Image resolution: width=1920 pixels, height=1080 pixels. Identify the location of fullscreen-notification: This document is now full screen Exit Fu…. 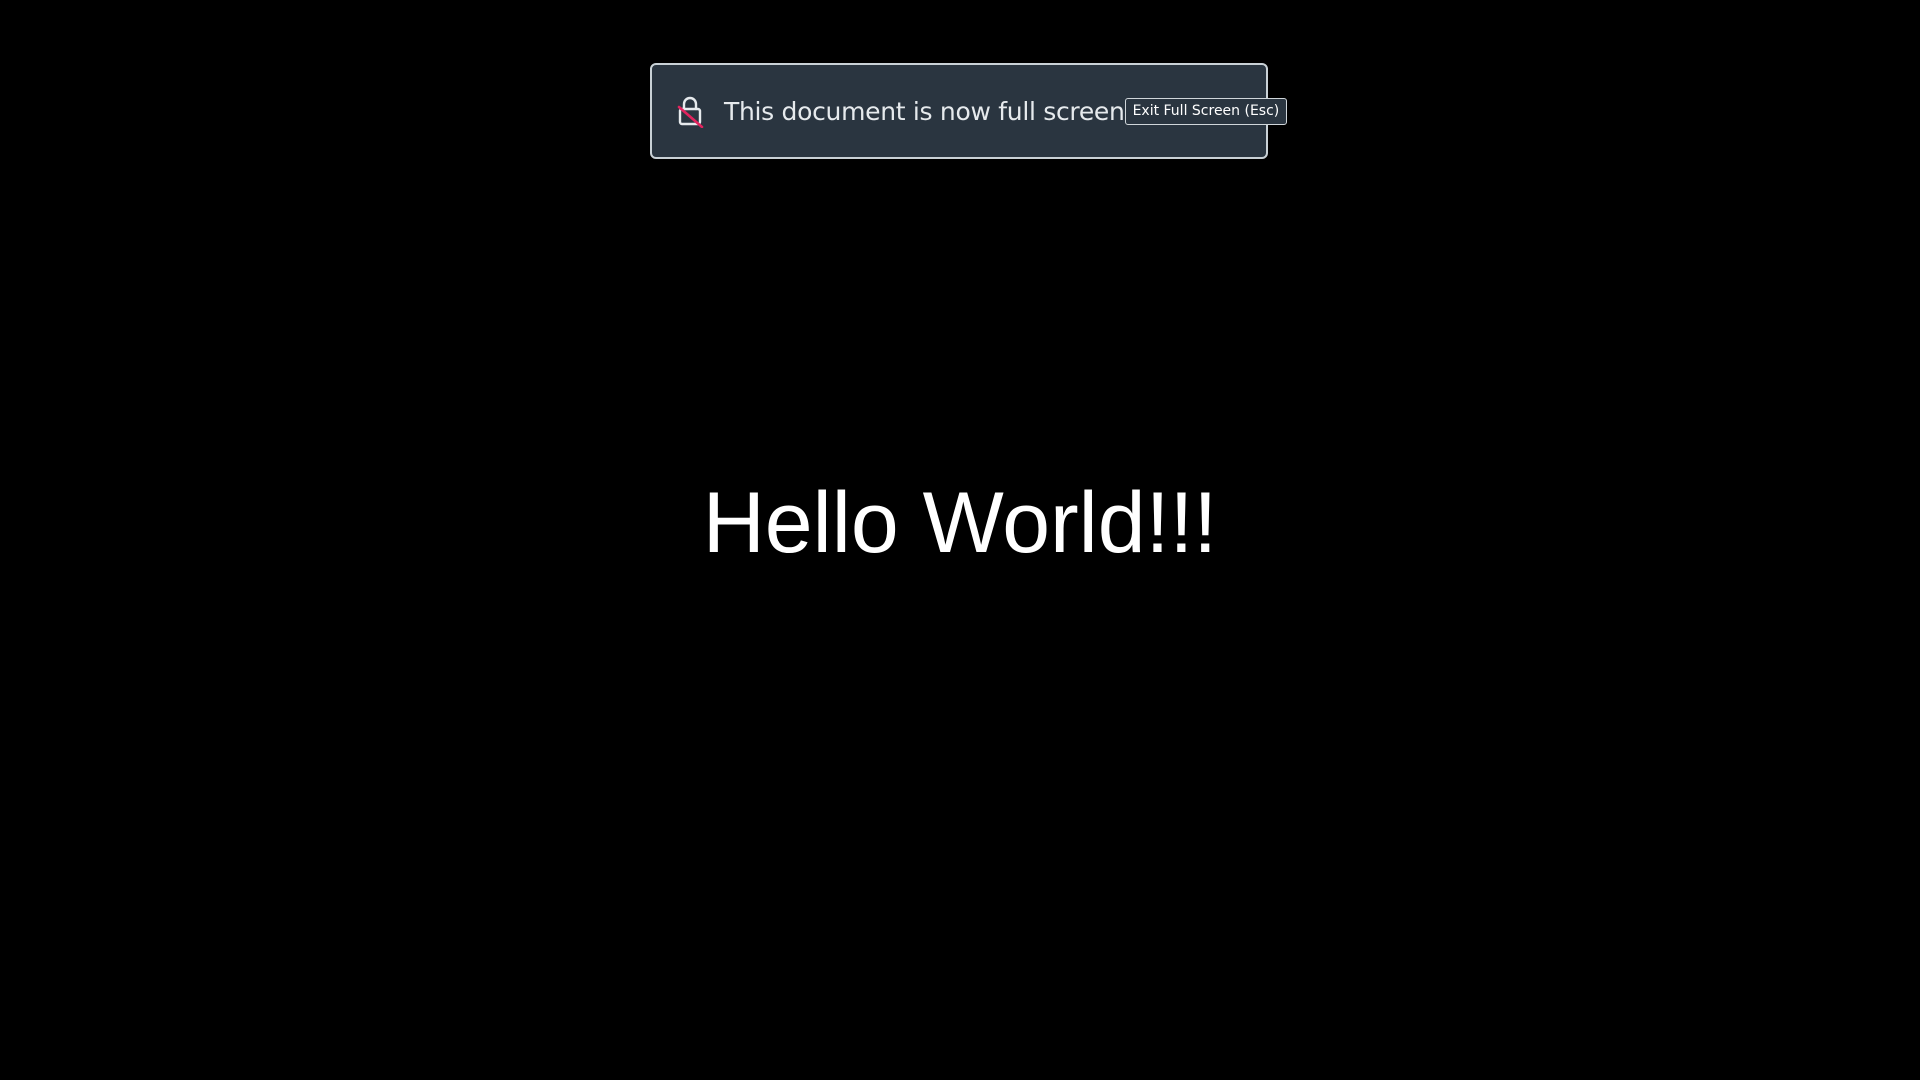
(969, 111).